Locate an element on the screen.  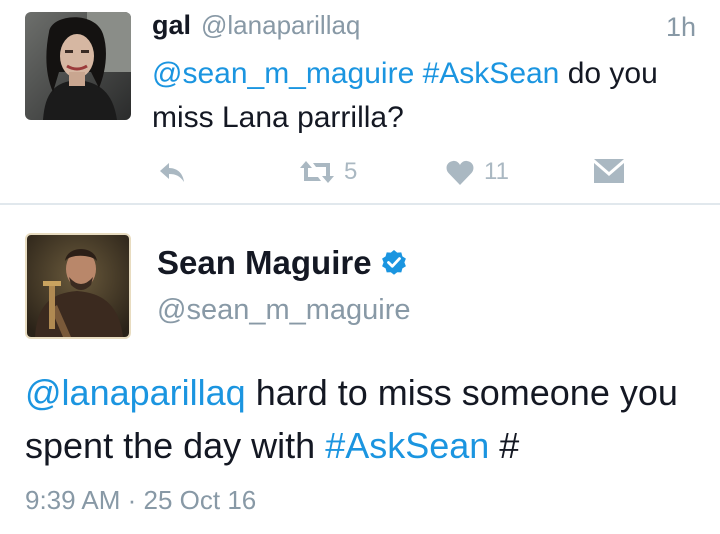
tweet-time: 9:39 AM is located at coordinates (73, 500).